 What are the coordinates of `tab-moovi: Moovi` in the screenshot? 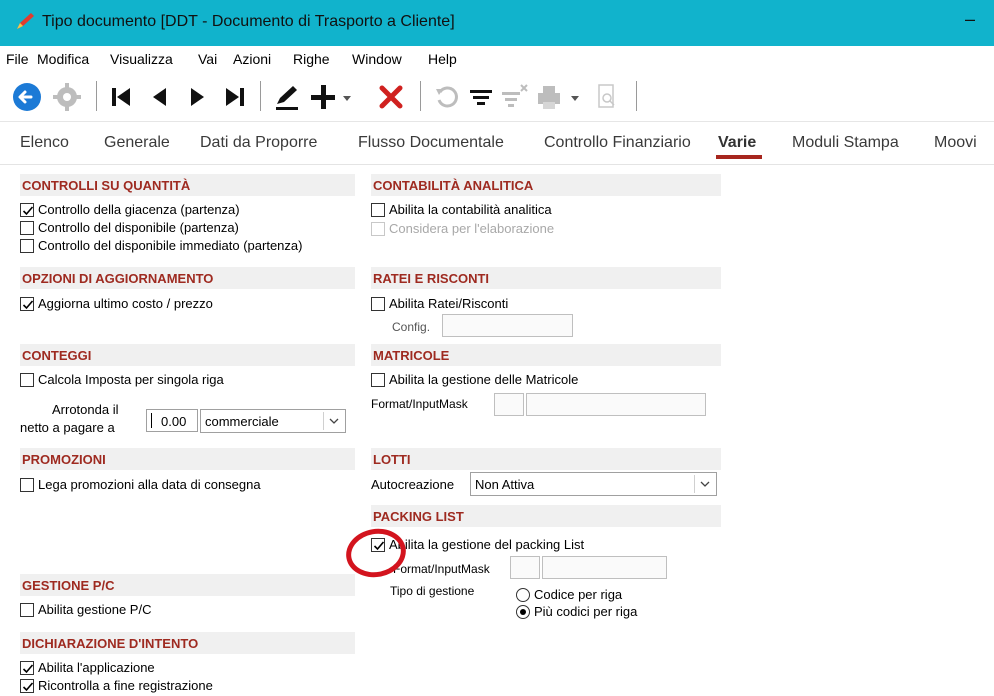 It's located at (955, 143).